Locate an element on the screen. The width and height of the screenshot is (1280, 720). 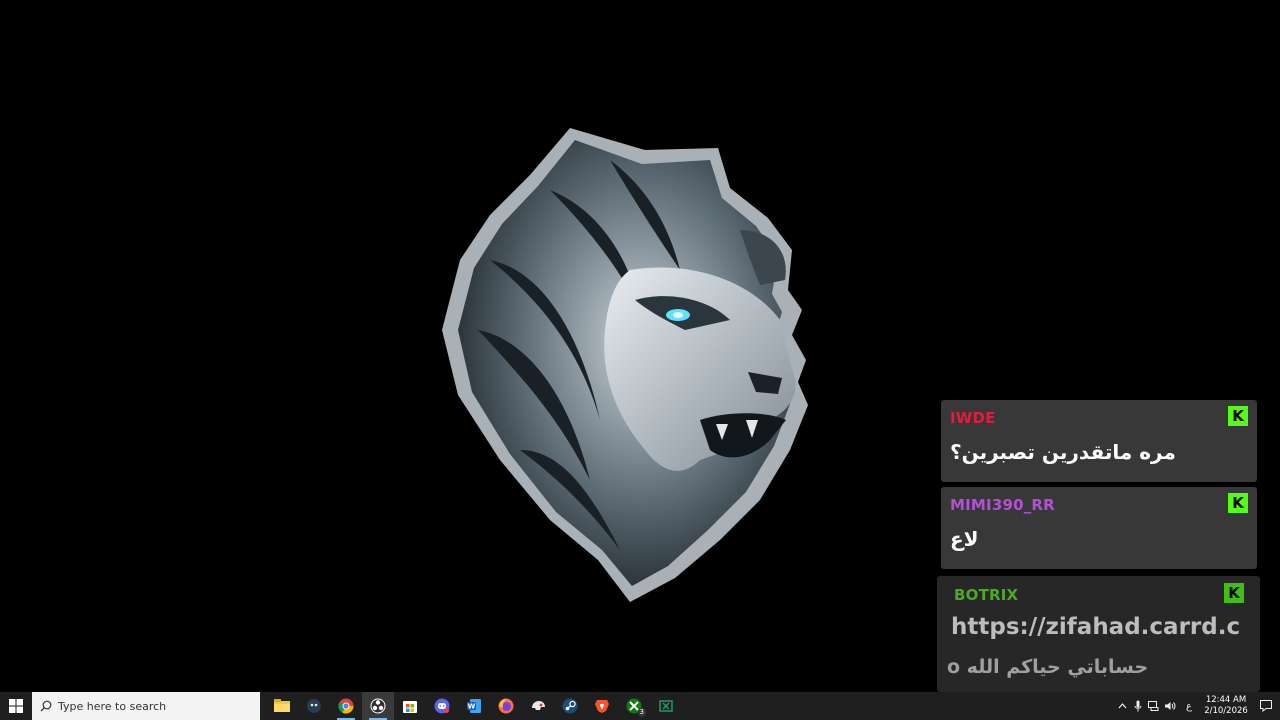
file-explorer-icon is located at coordinates (282, 705).